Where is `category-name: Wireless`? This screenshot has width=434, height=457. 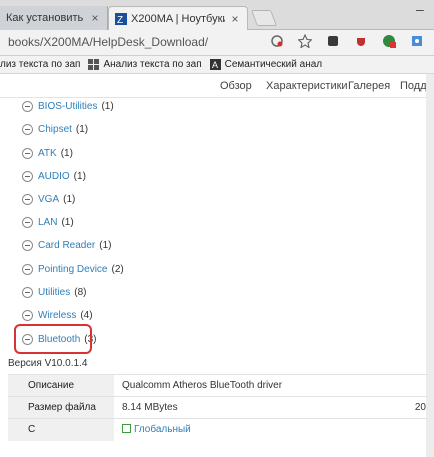 category-name: Wireless is located at coordinates (57, 315).